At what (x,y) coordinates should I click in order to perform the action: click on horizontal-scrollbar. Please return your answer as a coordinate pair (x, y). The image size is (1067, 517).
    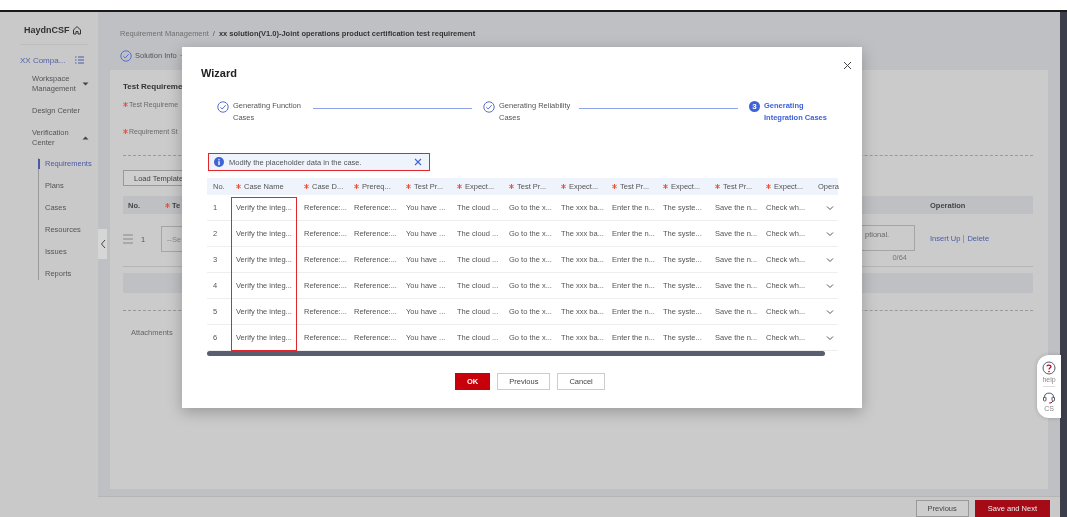
    Looking at the image, I should click on (516, 353).